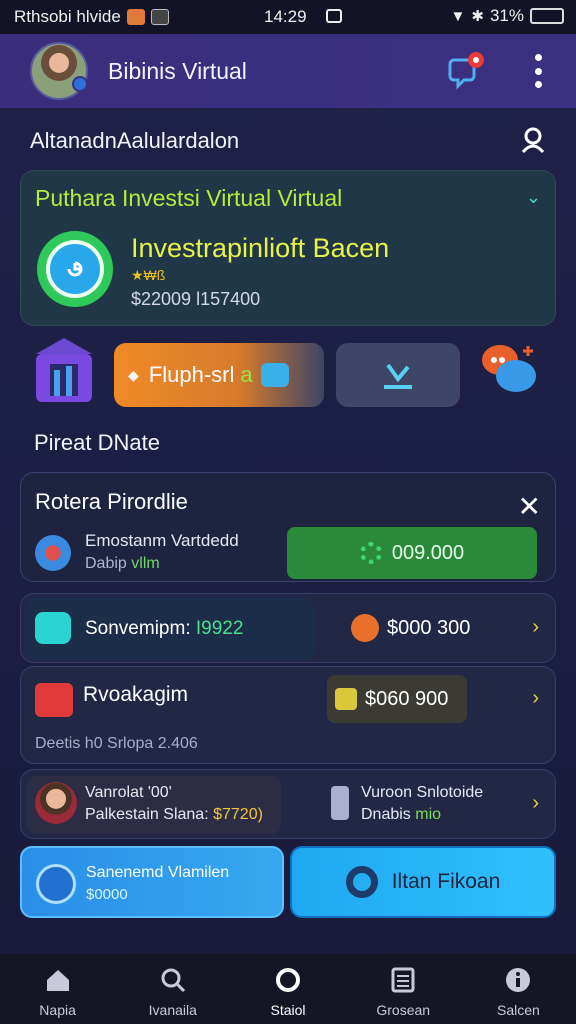 The image size is (576, 1024). I want to click on tab-label: Grosean, so click(403, 1010).